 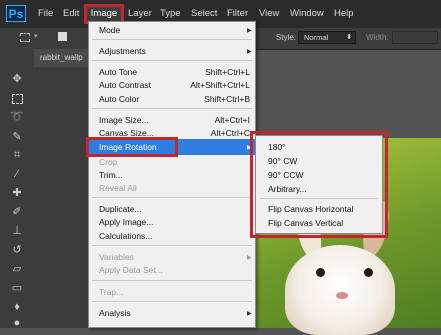 I want to click on submenu-item-90-cw: 90° CW, so click(x=282, y=161).